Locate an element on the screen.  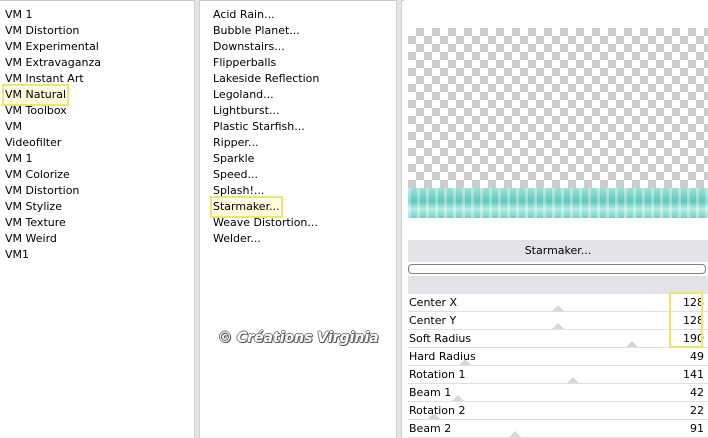
category-item: VM Extravaganza is located at coordinates (53, 63).